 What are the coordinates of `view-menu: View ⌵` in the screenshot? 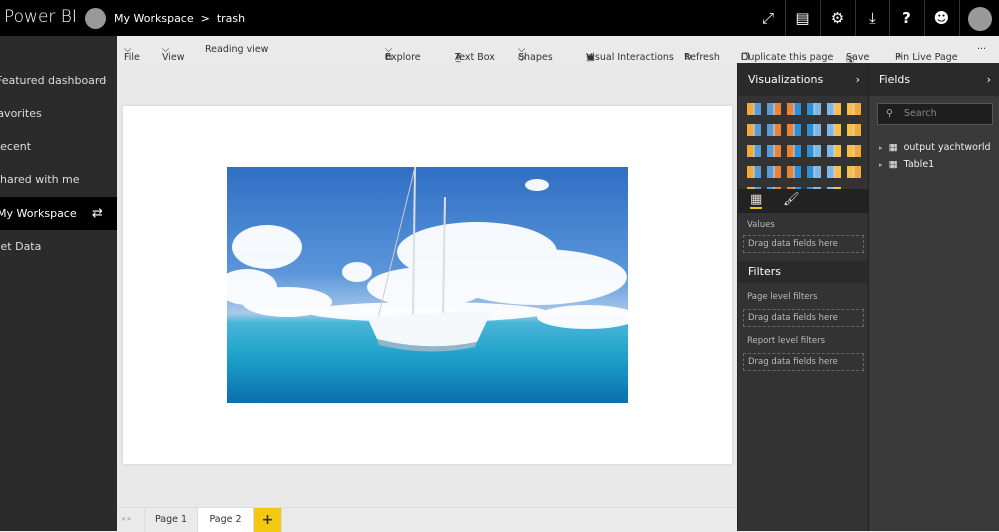 It's located at (173, 53).